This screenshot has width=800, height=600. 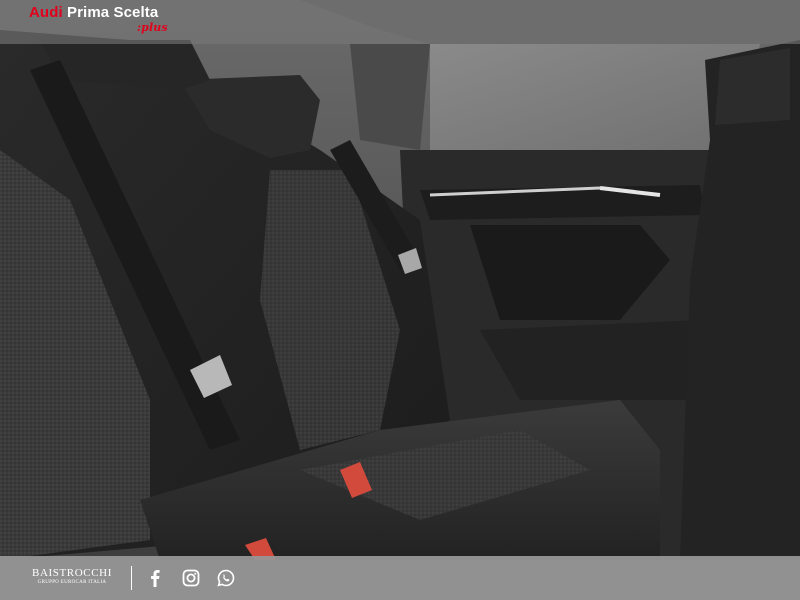 I want to click on instagram-link, so click(x=191, y=578).